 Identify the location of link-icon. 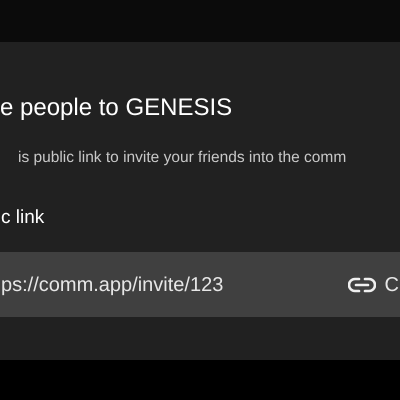
(362, 284).